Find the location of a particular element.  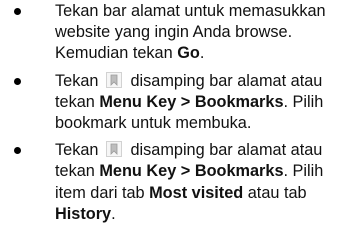

history-label: History is located at coordinates (83, 213).